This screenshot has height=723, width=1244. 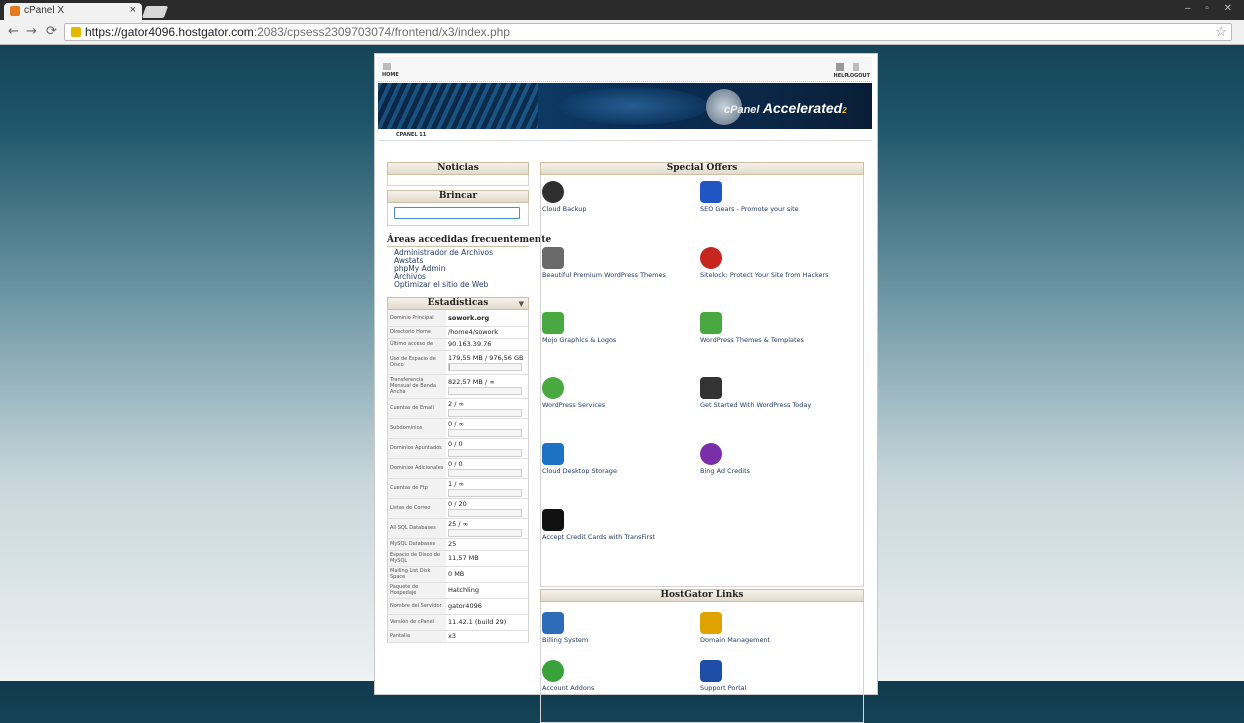 What do you see at coordinates (780, 328) in the screenshot?
I see `offer-link: WordPress Themes & Templates` at bounding box center [780, 328].